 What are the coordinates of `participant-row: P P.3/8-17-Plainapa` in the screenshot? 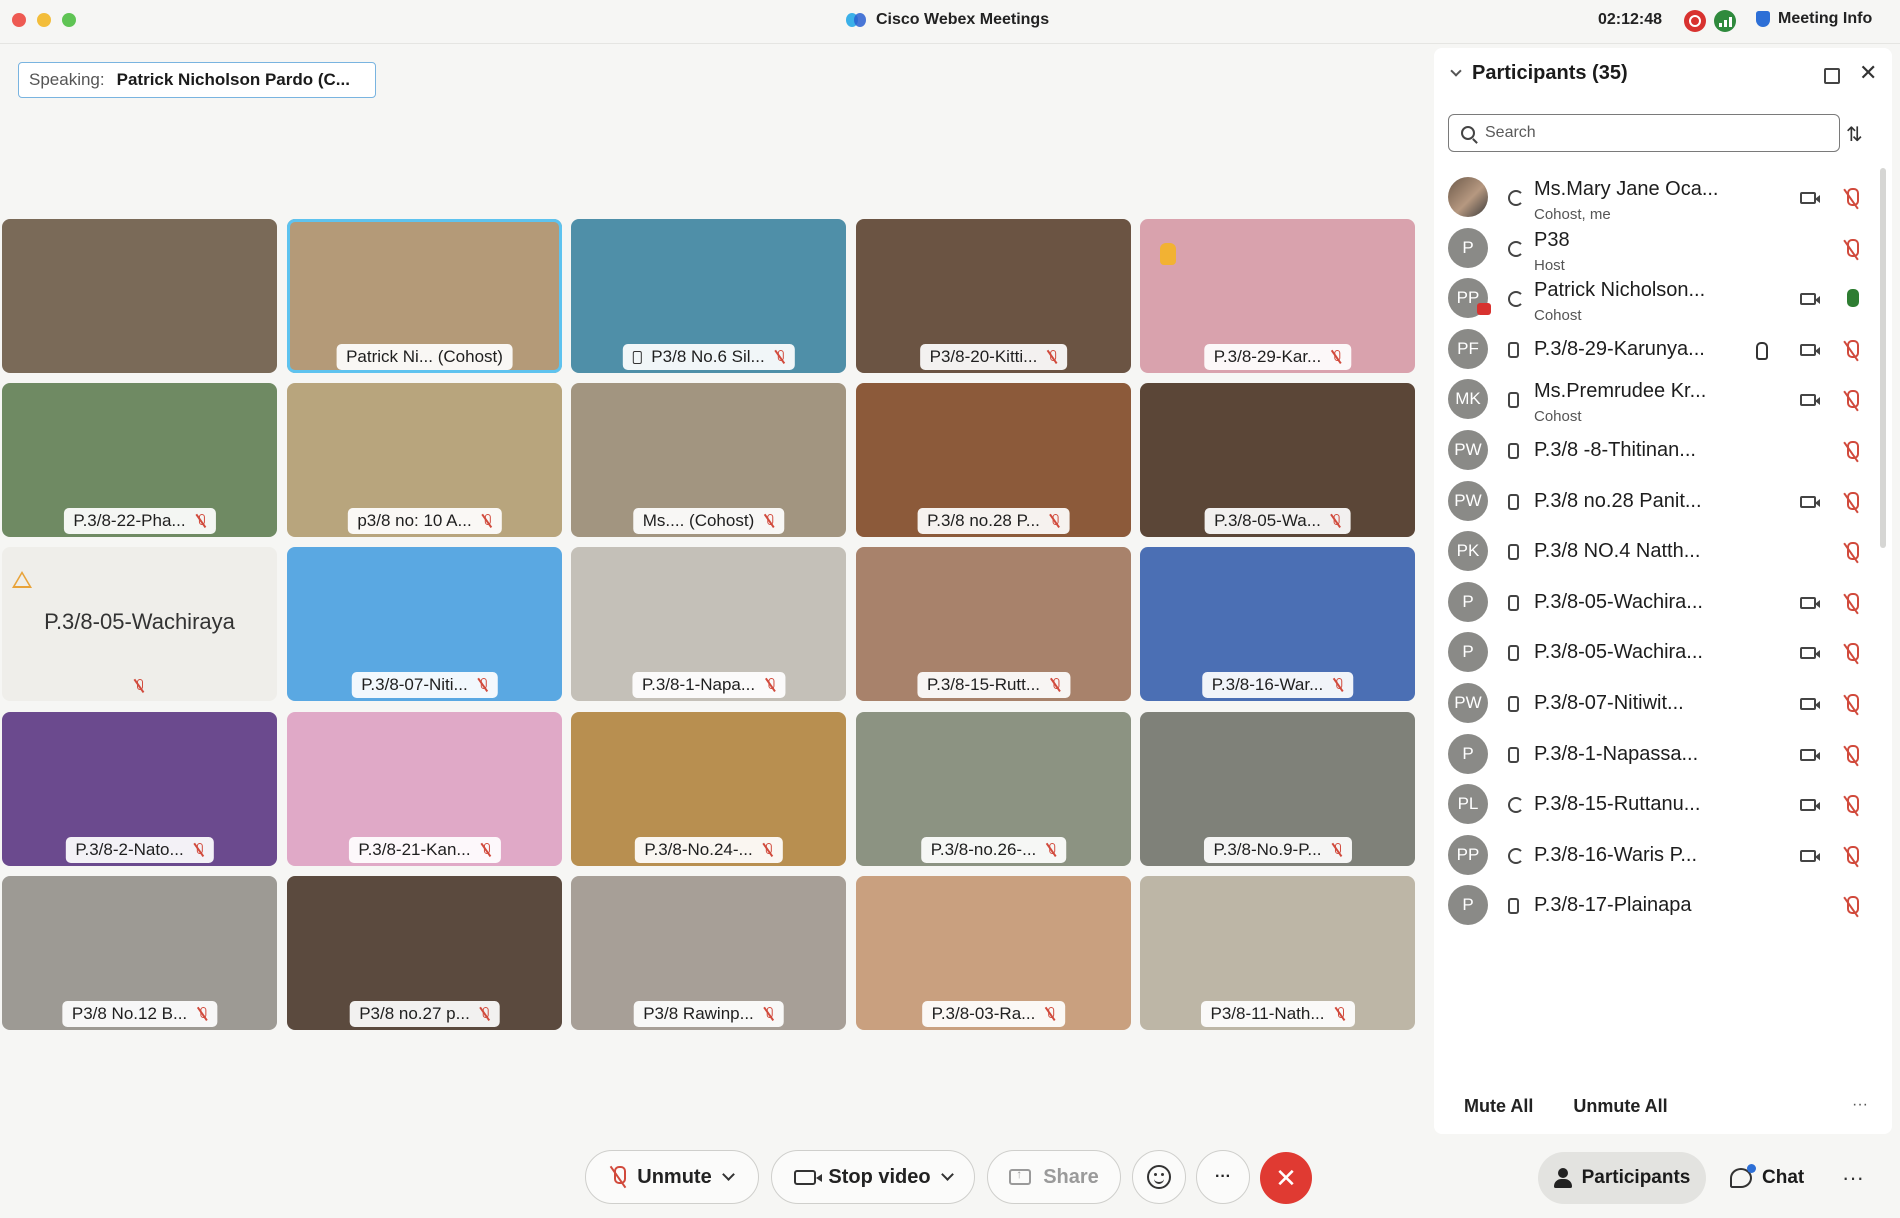 It's located at (1658, 906).